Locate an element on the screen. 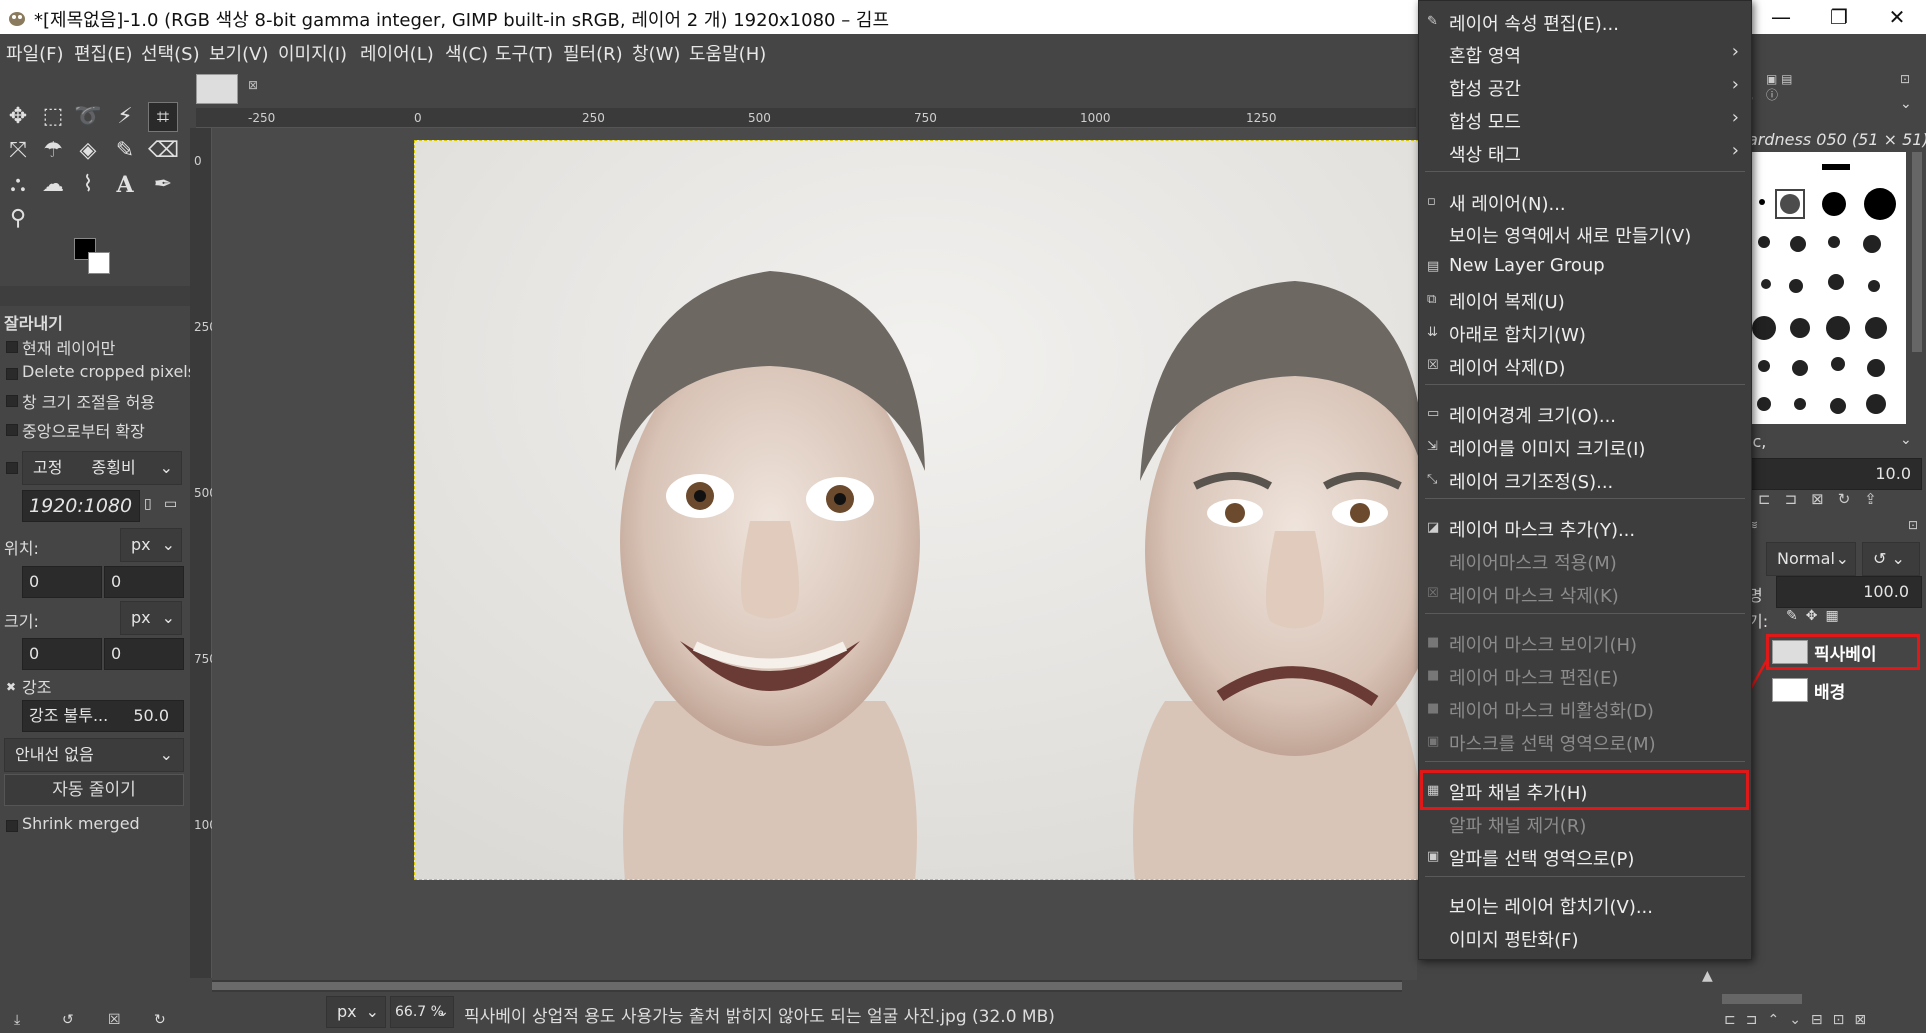 This screenshot has height=1033, width=1926. menu-filters: 필터(R) is located at coordinates (593, 53).